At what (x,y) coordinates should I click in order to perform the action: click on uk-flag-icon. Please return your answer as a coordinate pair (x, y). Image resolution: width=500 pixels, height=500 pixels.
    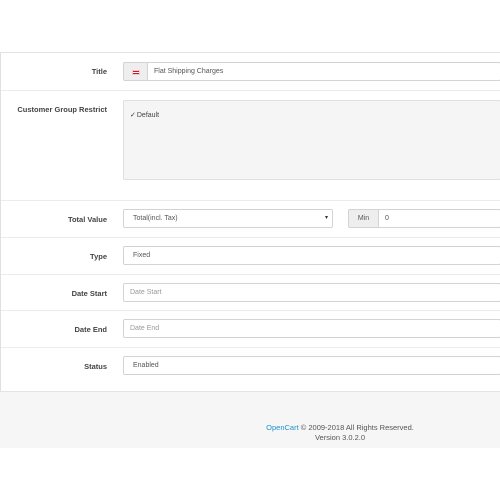
    Looking at the image, I should click on (136, 72).